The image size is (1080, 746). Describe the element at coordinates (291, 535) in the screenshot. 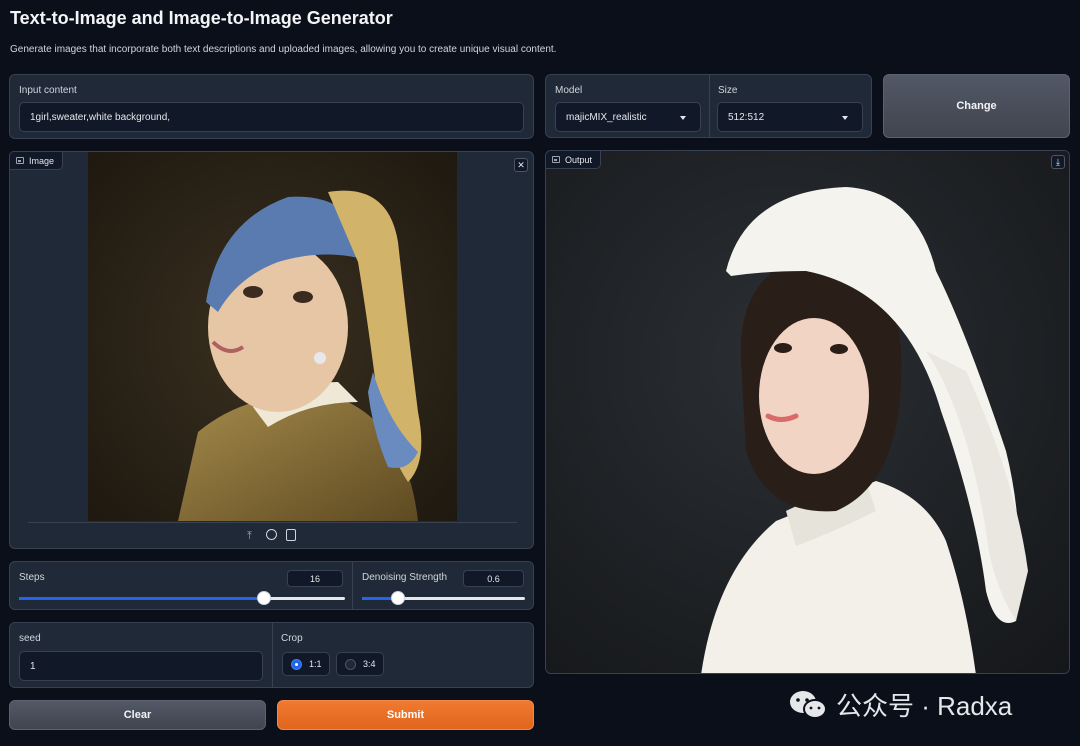

I see `clipboard-icon` at that location.